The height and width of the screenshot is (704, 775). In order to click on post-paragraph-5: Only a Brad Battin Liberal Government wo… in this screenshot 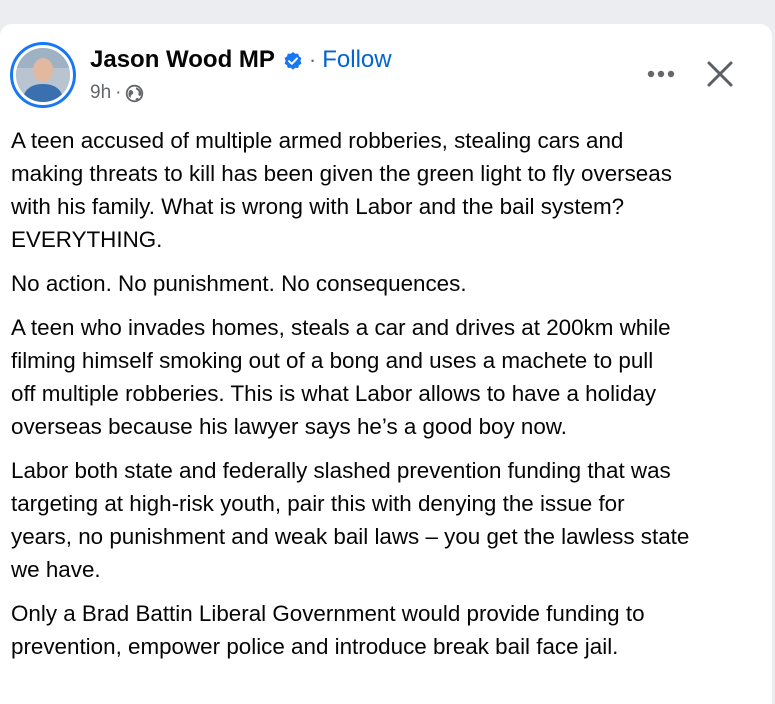, I will do `click(328, 630)`.